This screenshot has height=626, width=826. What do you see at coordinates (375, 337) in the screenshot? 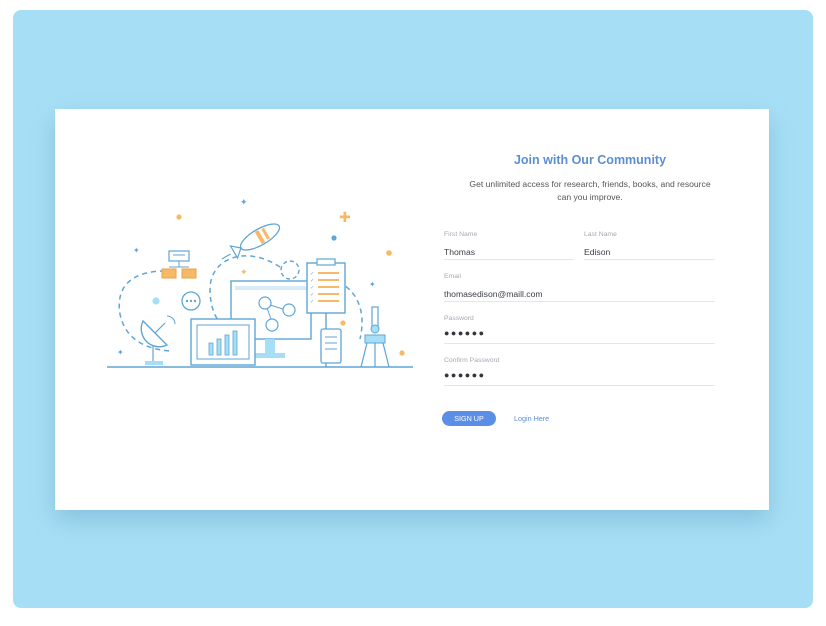
I see `microscope-icon` at bounding box center [375, 337].